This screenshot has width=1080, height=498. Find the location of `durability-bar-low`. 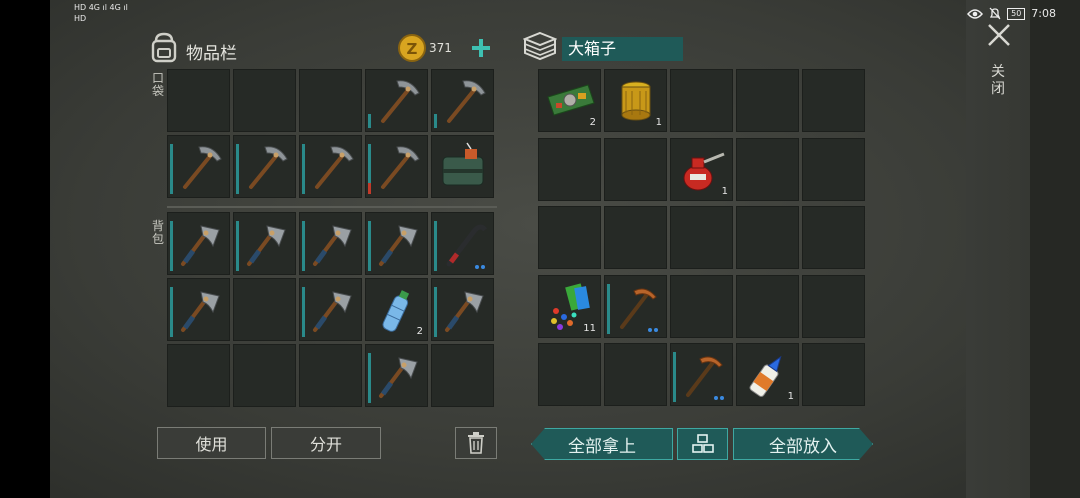

durability-bar-low is located at coordinates (369, 188).